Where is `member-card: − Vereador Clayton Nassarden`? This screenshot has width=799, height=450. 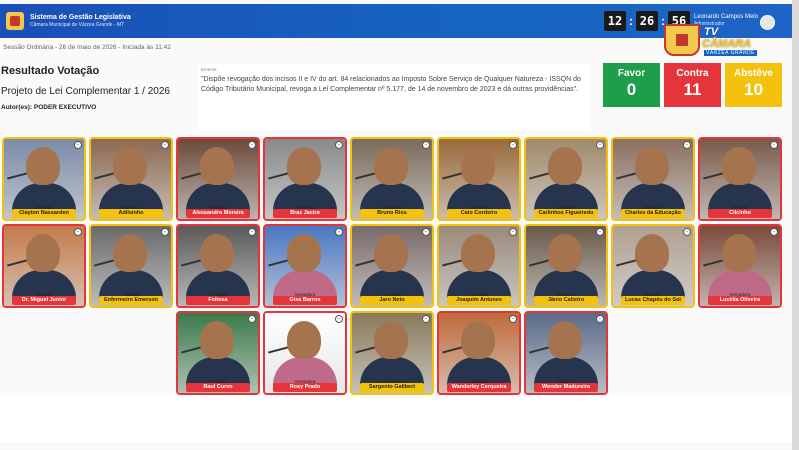
member-card: − Vereador Clayton Nassarden is located at coordinates (44, 179).